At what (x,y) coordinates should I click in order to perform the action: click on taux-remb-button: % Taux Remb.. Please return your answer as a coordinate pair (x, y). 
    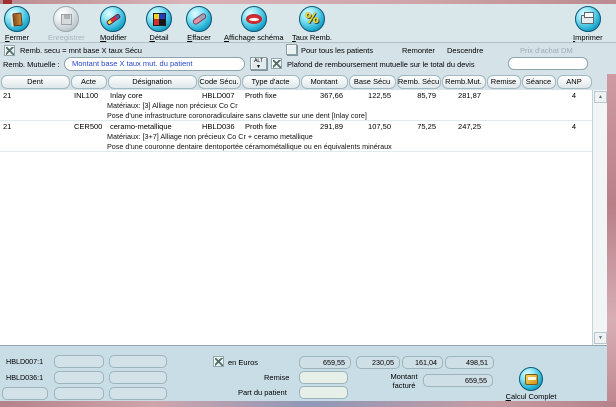
    Looking at the image, I should click on (312, 24).